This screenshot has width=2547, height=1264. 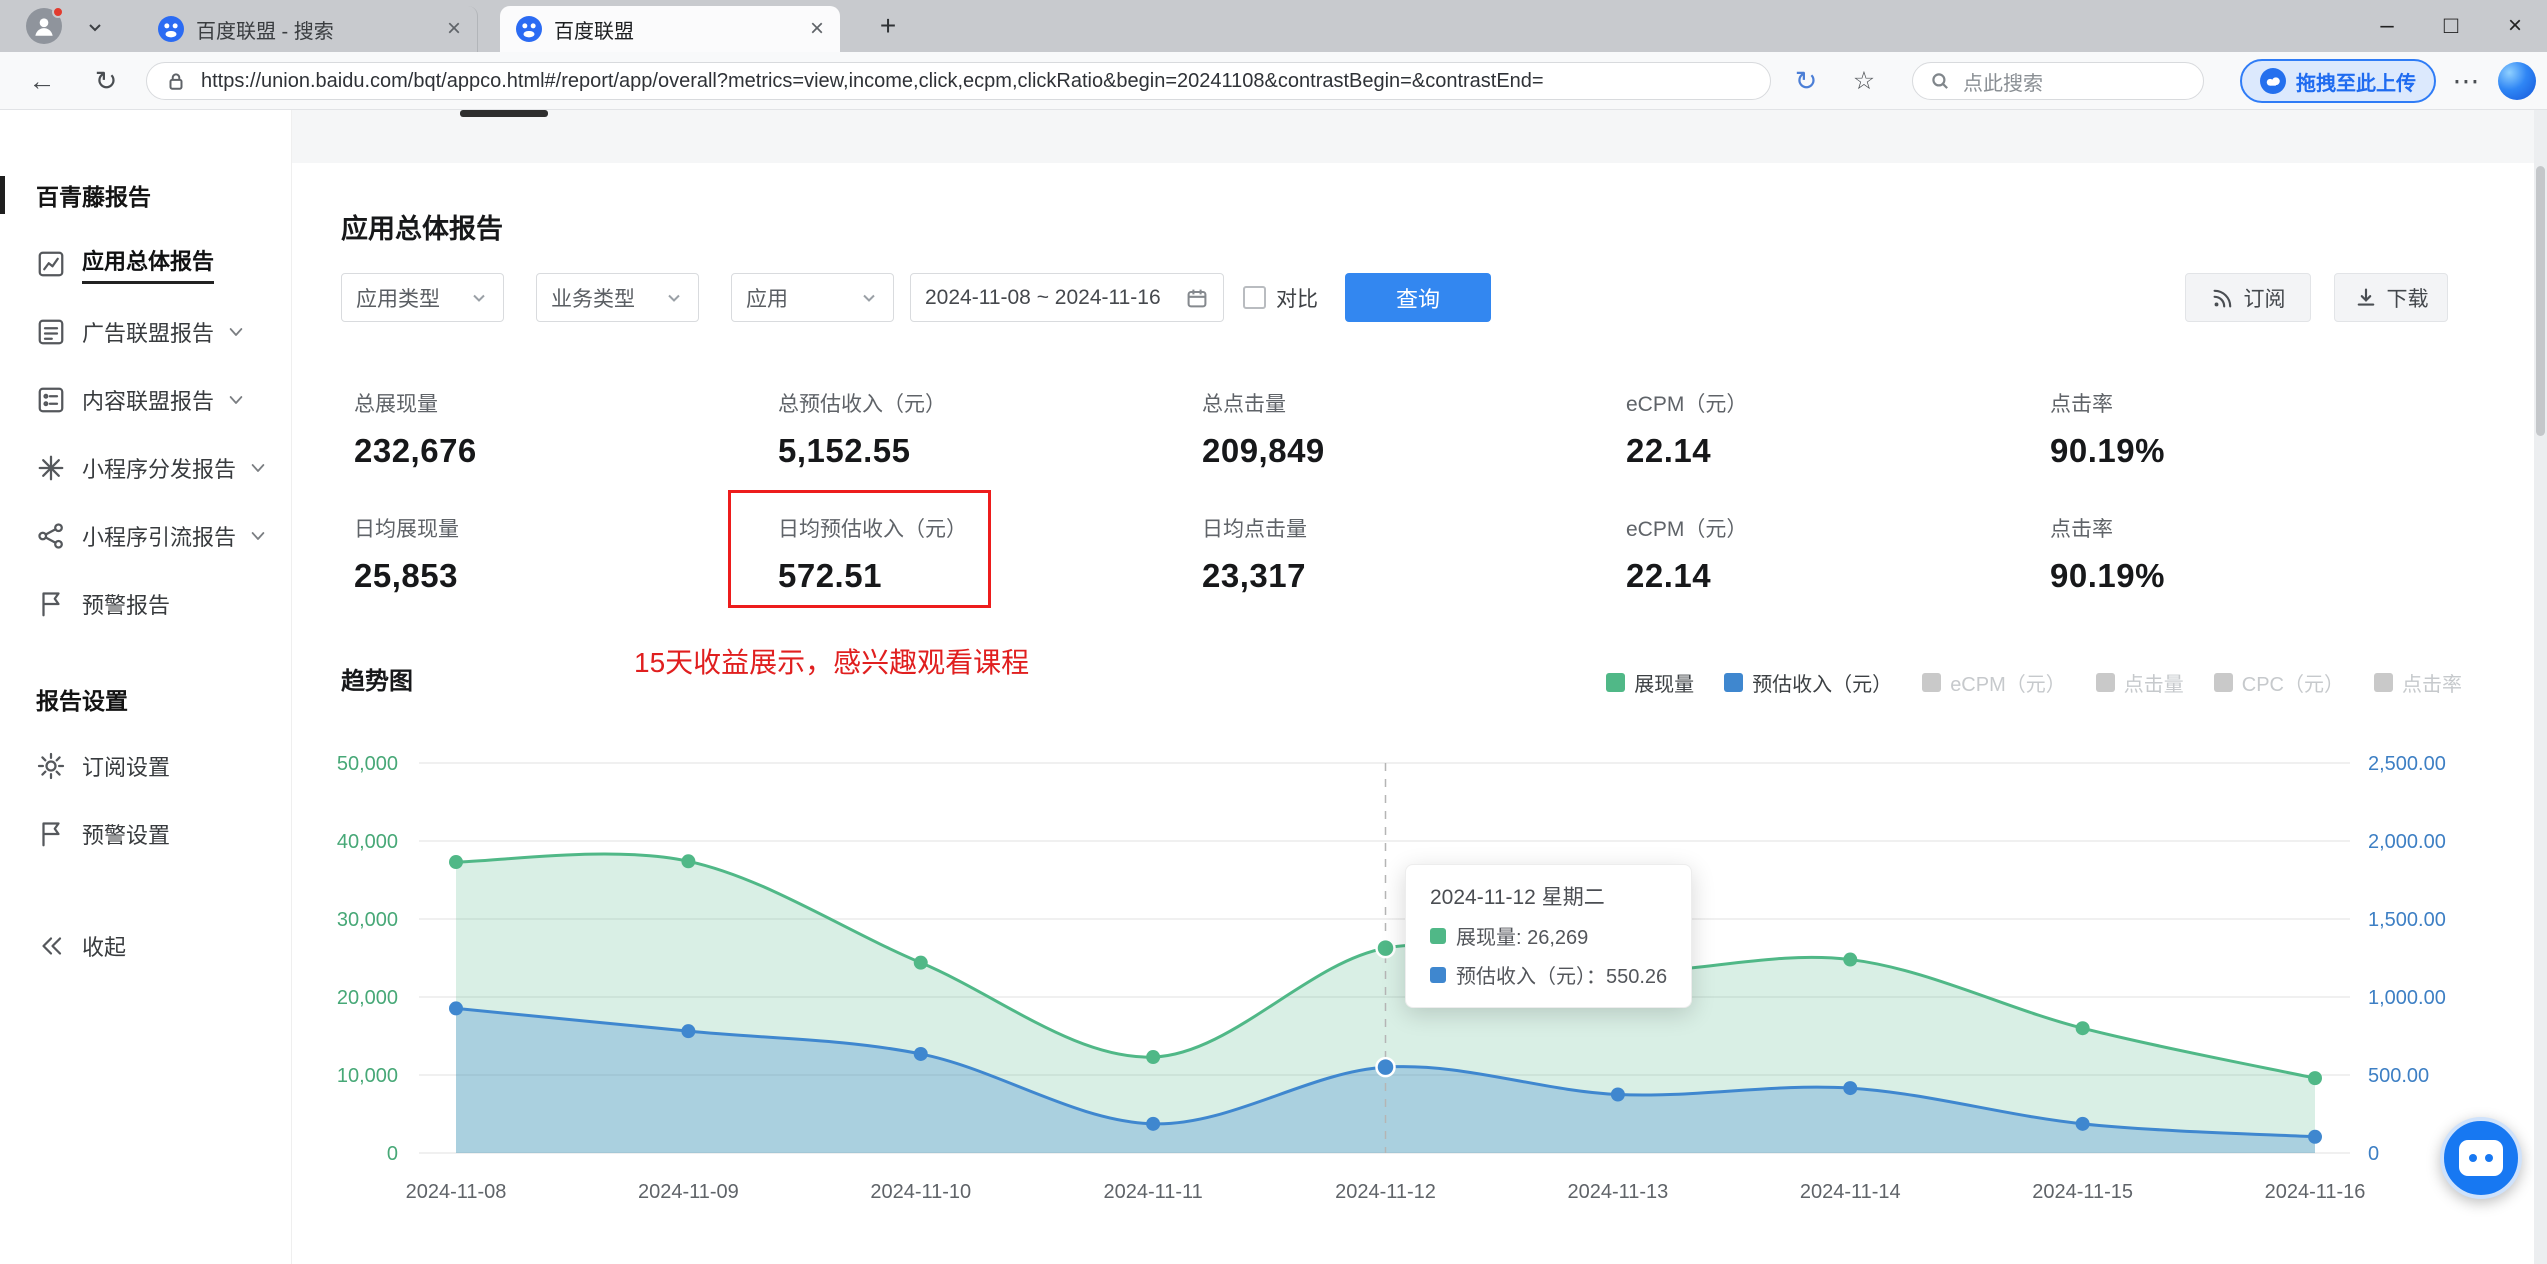 I want to click on back-button: ←, so click(x=42, y=81).